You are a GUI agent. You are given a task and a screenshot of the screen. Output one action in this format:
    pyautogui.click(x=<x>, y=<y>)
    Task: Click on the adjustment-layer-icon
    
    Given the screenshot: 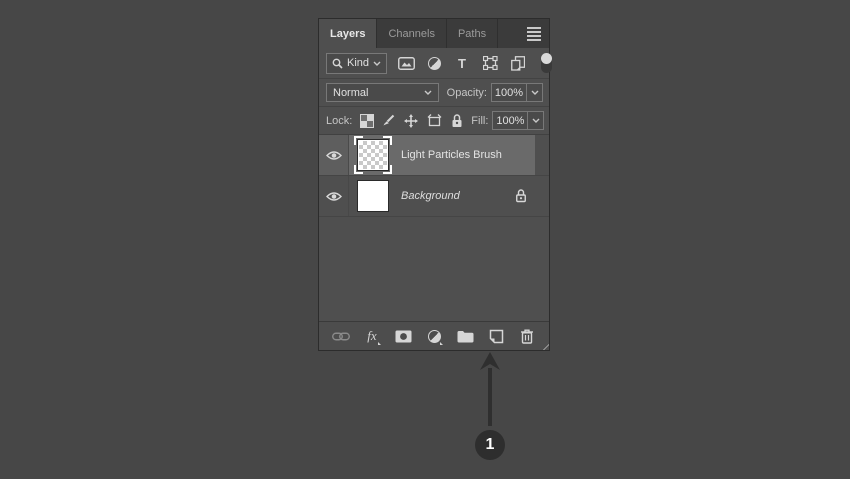 What is the action you would take?
    pyautogui.click(x=434, y=336)
    